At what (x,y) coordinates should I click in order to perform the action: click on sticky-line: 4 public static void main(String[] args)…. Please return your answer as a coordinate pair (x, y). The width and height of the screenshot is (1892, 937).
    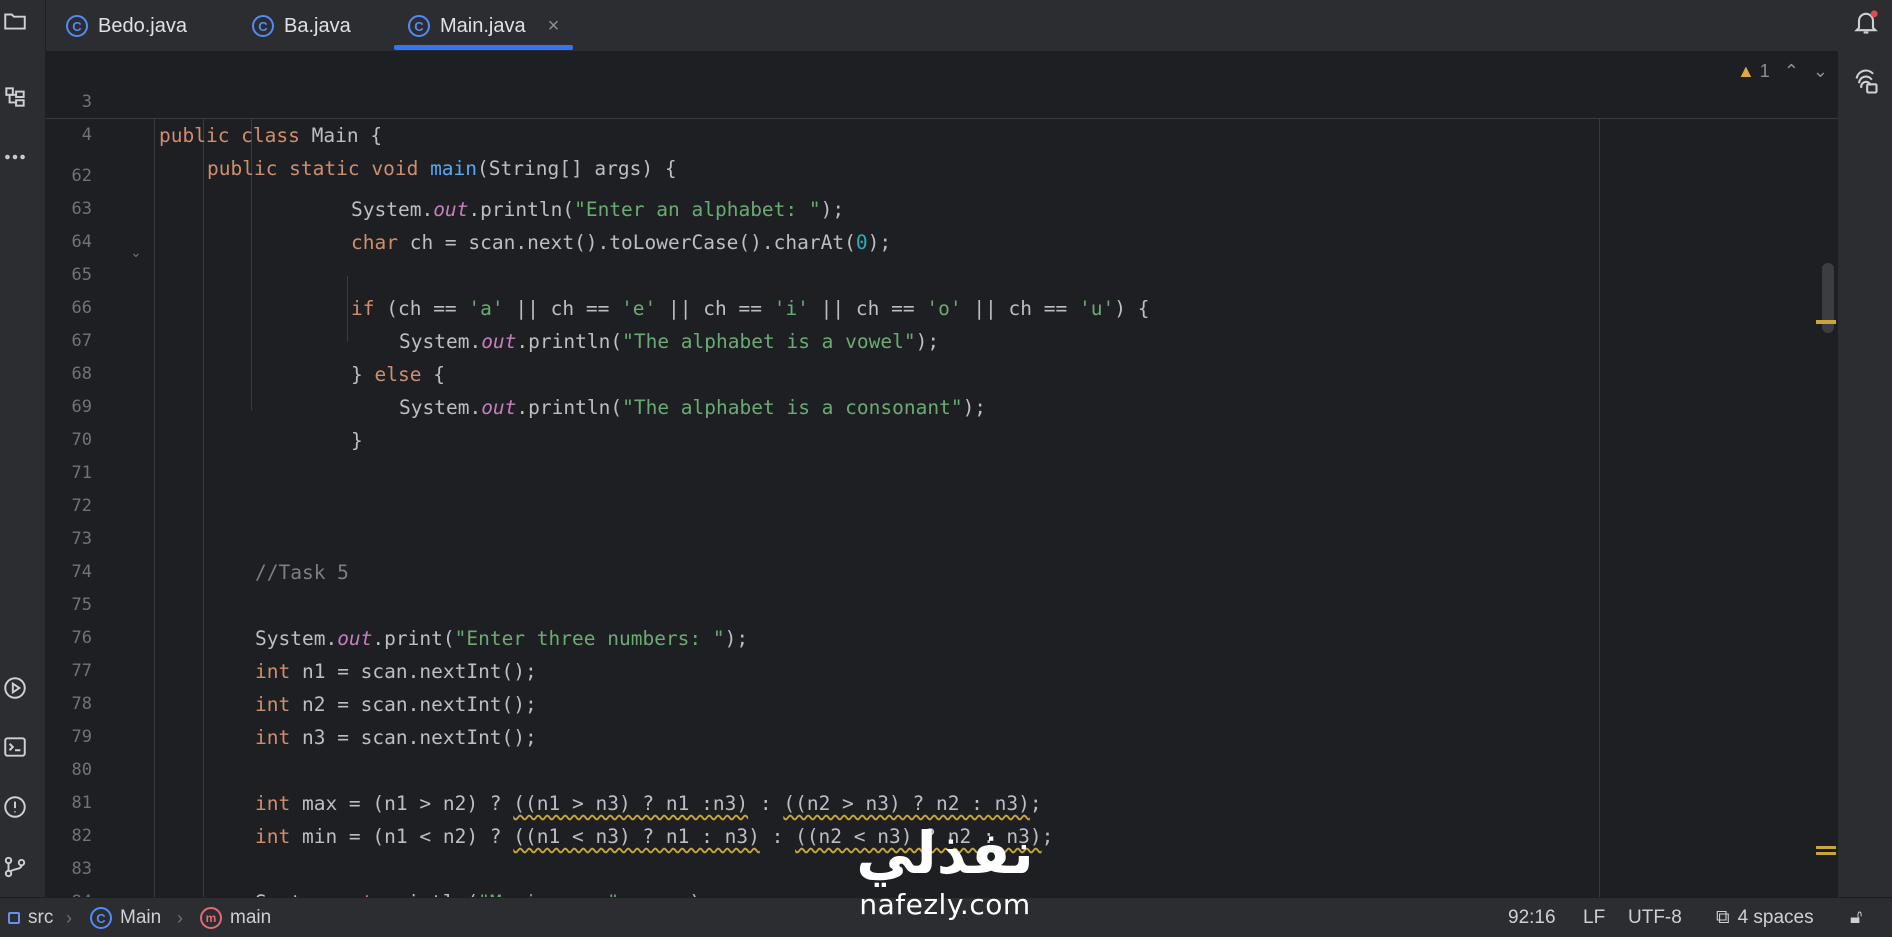
    Looking at the image, I should click on (942, 133).